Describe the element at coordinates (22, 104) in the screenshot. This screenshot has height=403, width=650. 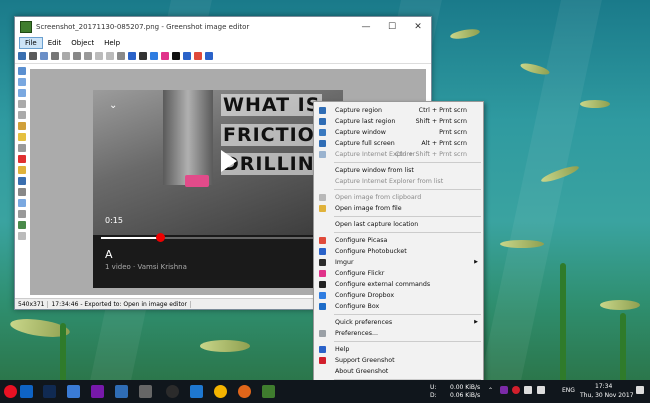
I see `line-tool-icon` at that location.